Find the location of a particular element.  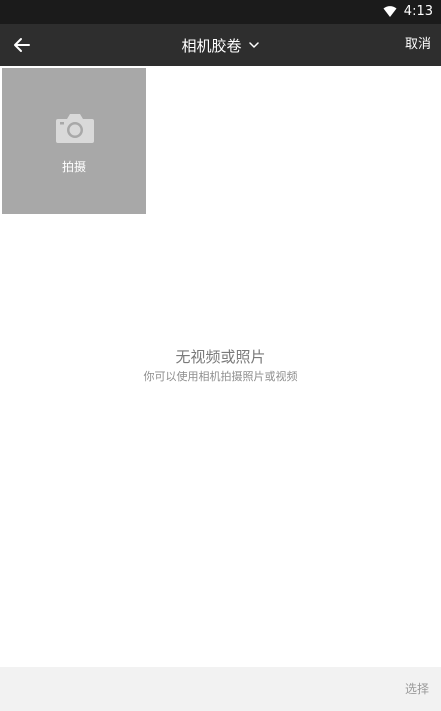

cancel-button: 取消 is located at coordinates (418, 45).